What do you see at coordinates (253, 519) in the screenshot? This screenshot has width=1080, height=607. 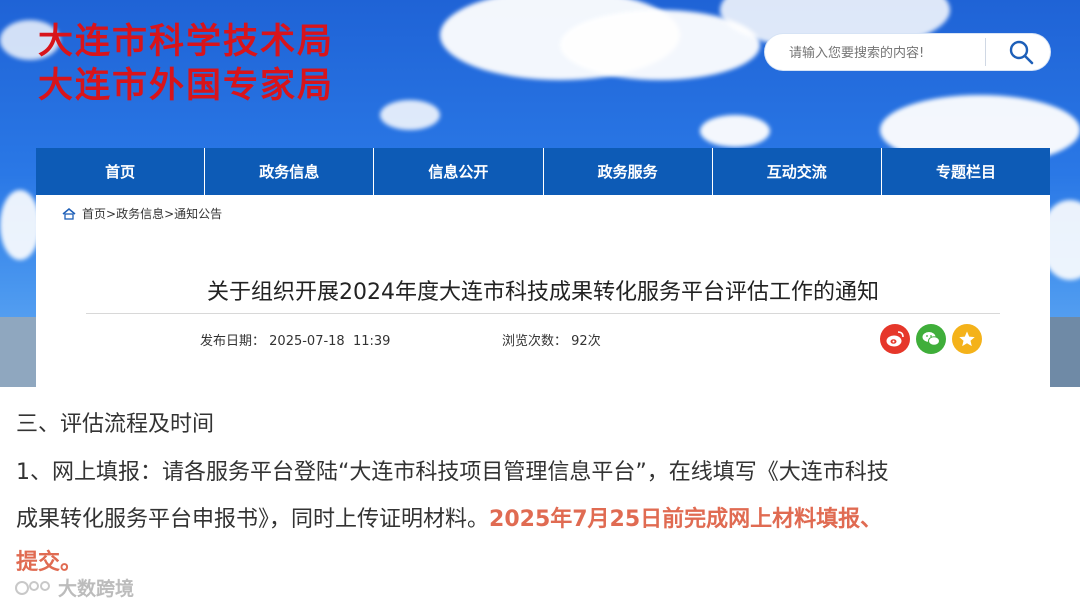 I see `paragraph-text: 成果转化服务平台申报书》，同时上传证明材料。` at bounding box center [253, 519].